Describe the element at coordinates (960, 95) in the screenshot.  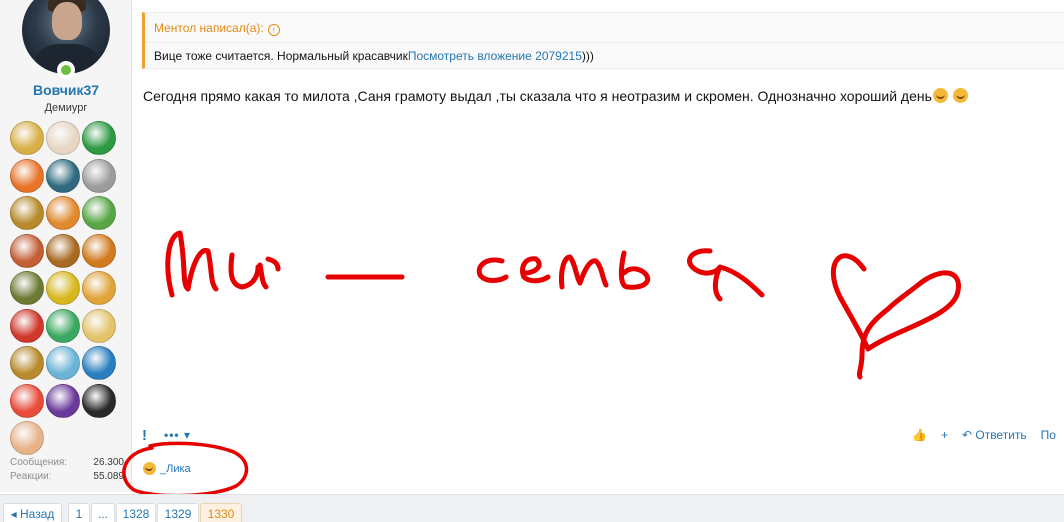
I see `laughing-emoji-icon` at that location.